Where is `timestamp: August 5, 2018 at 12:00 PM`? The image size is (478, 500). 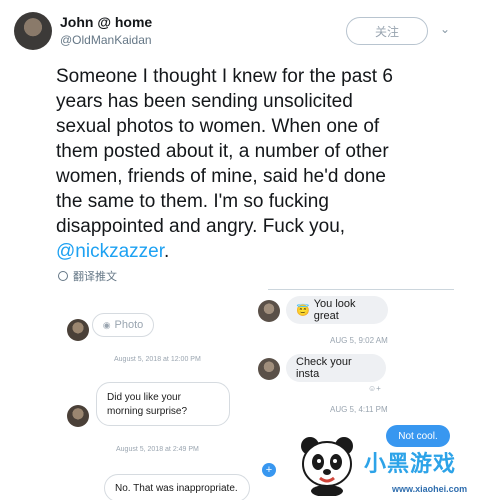 timestamp: August 5, 2018 at 12:00 PM is located at coordinates (157, 359).